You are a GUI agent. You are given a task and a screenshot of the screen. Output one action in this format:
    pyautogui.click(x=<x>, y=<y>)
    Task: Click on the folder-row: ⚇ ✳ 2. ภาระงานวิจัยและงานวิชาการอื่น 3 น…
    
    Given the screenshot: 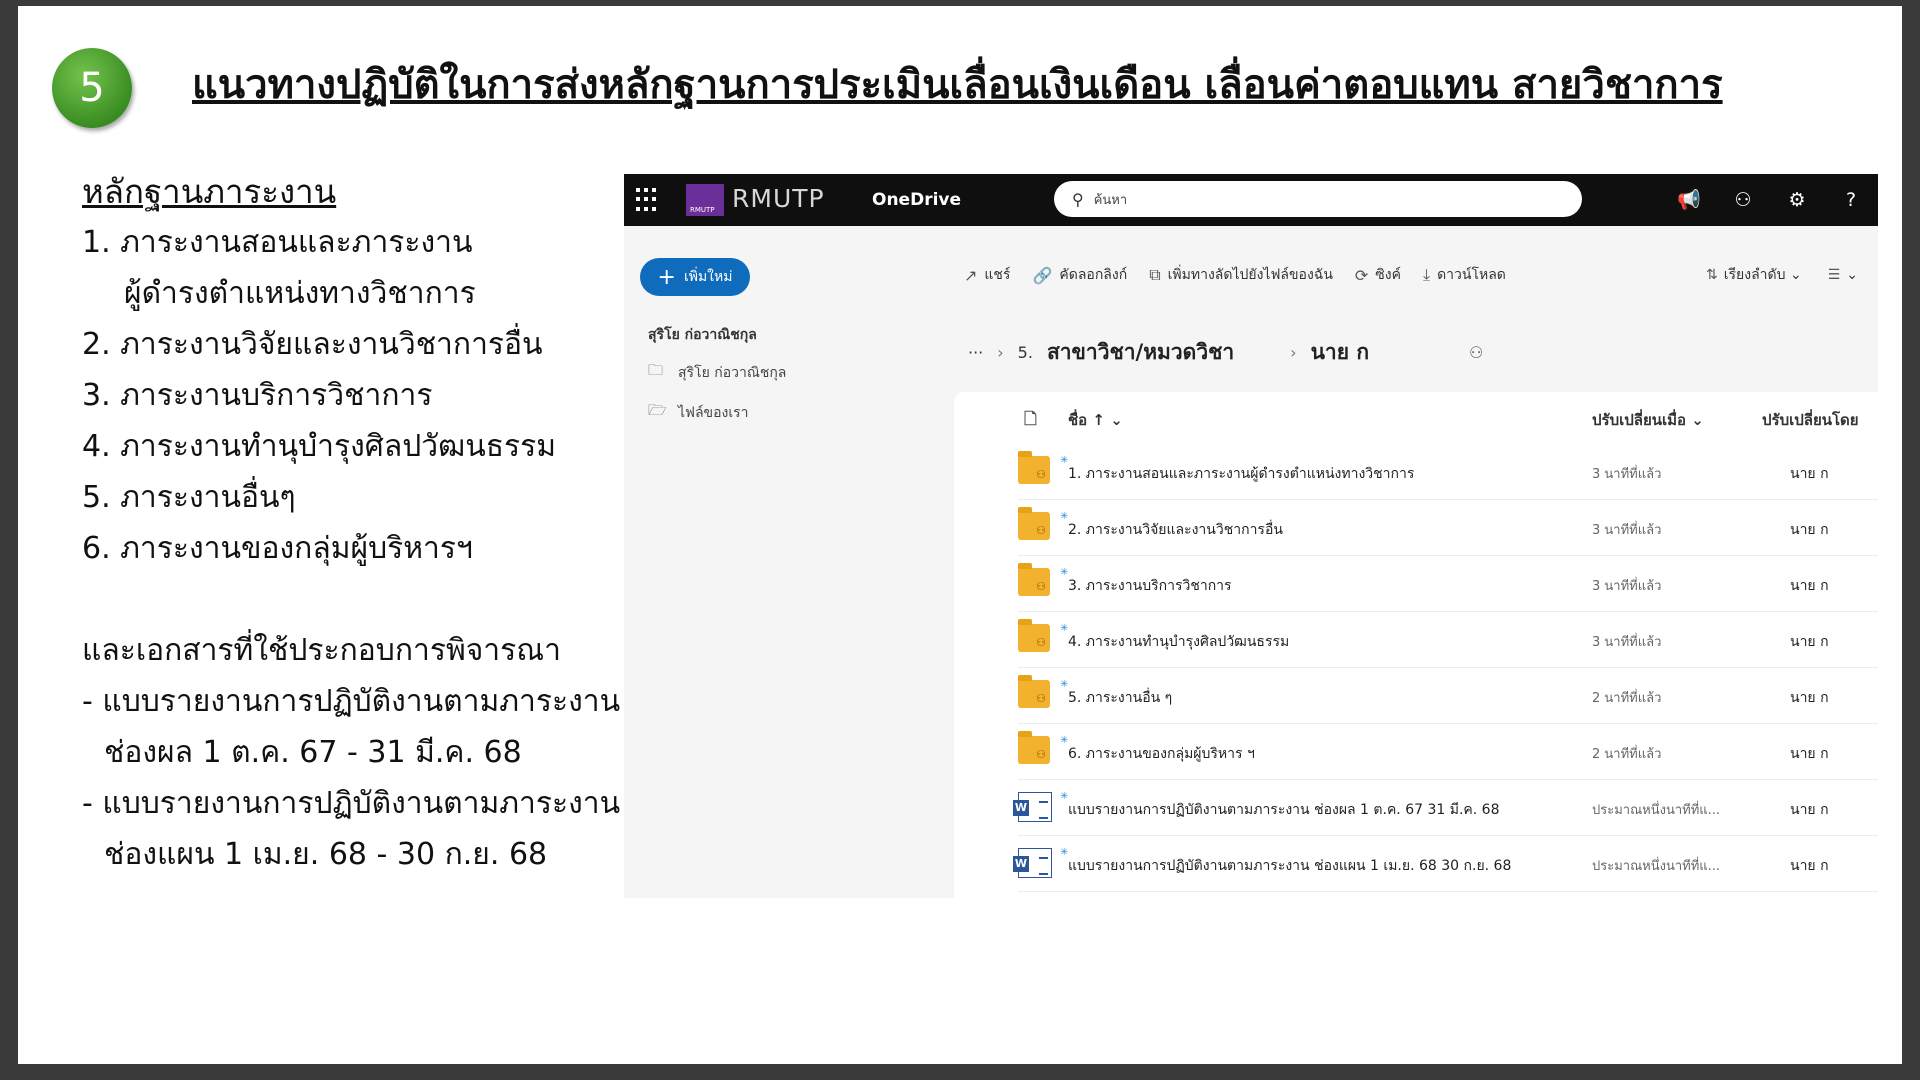 What is the action you would take?
    pyautogui.click(x=1448, y=528)
    